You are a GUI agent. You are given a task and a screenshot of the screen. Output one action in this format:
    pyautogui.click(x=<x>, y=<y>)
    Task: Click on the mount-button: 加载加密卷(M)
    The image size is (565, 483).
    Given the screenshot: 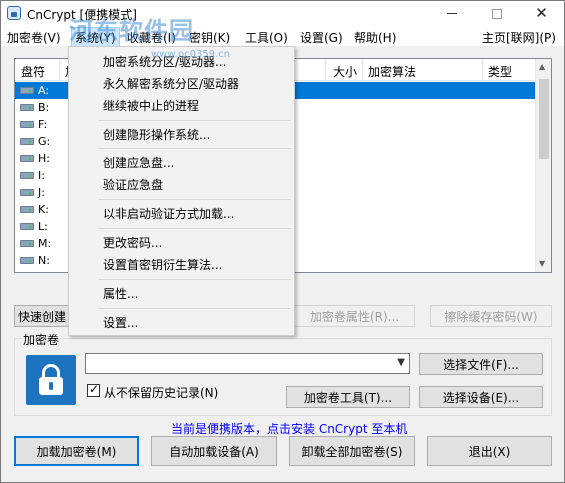 What is the action you would take?
    pyautogui.click(x=76, y=451)
    